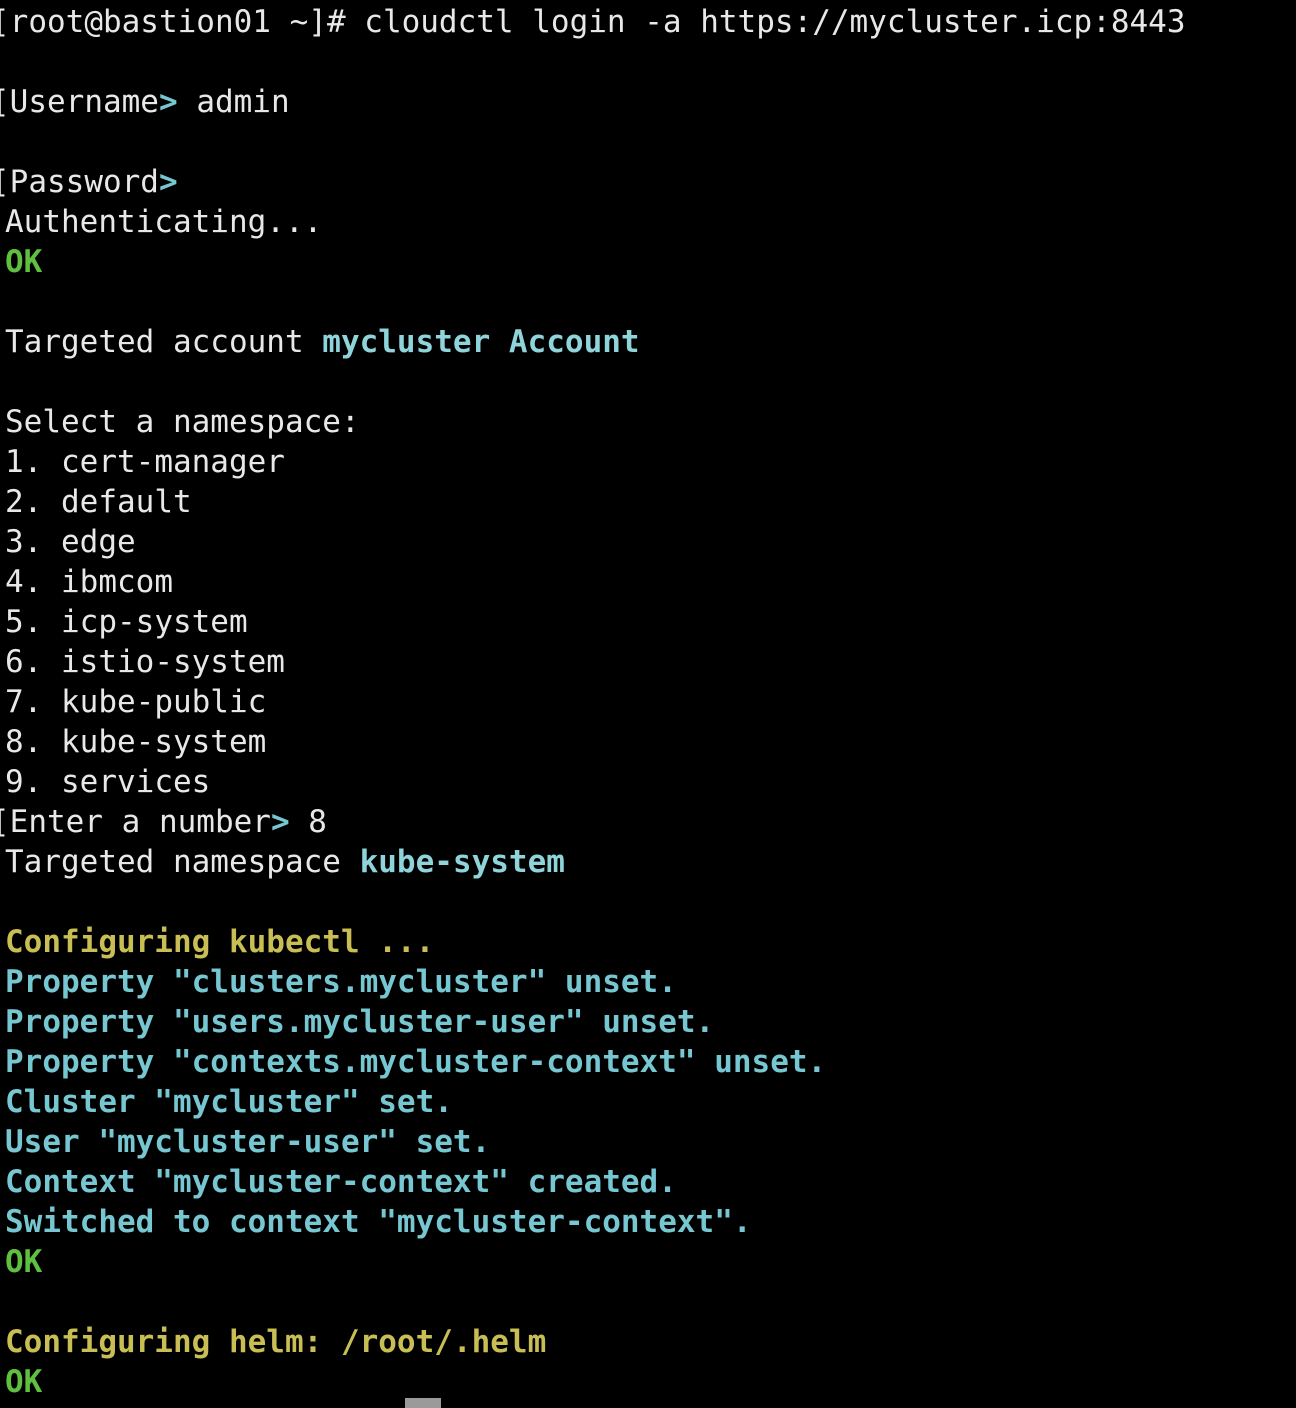  I want to click on namespace-option-6: 6. istio-system, so click(145, 662).